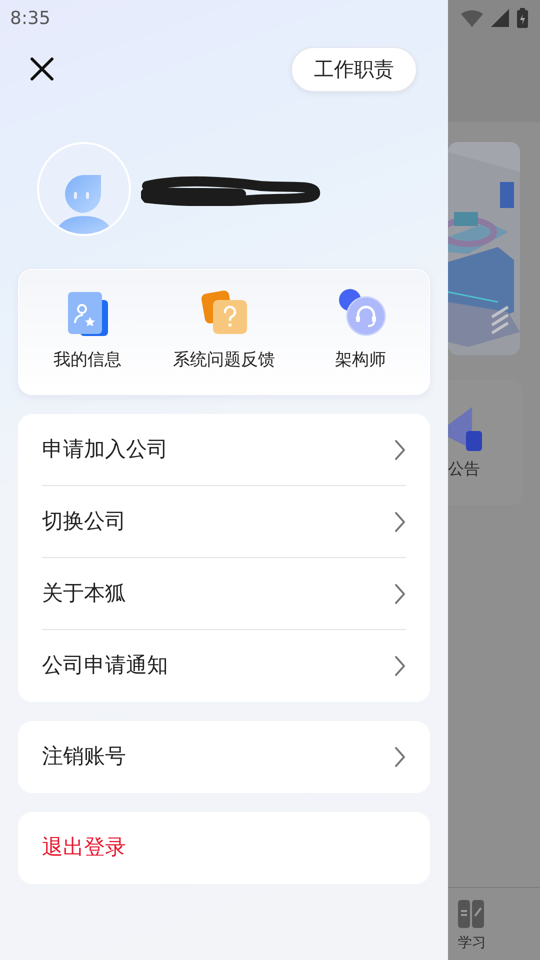  Describe the element at coordinates (500, 18) in the screenshot. I see `signal-icon` at that location.